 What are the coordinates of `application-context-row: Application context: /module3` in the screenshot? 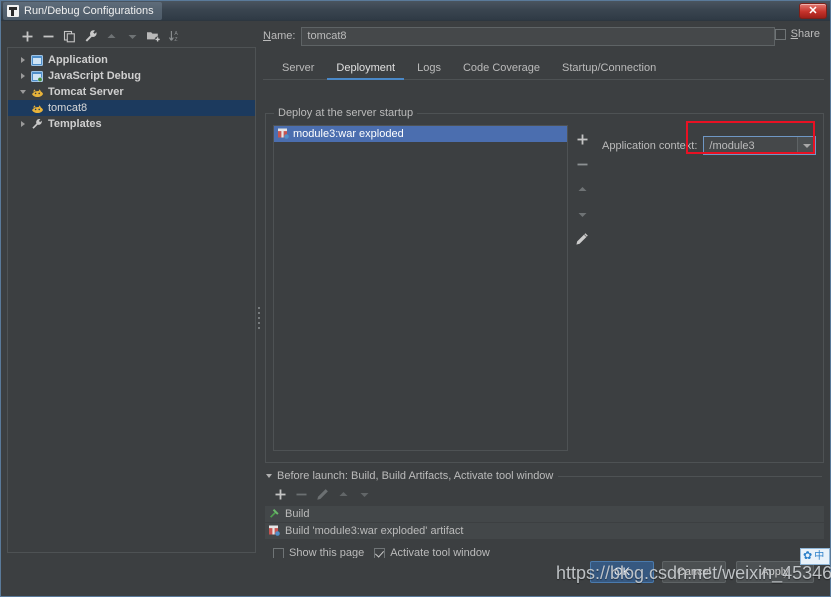 It's located at (709, 145).